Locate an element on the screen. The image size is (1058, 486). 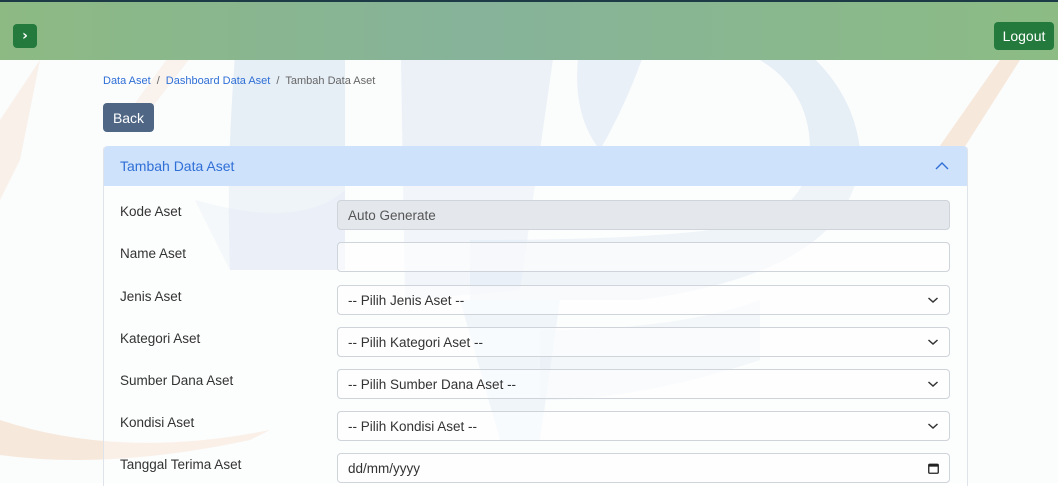
jenis-aset-label: Jenis Aset is located at coordinates (151, 296).